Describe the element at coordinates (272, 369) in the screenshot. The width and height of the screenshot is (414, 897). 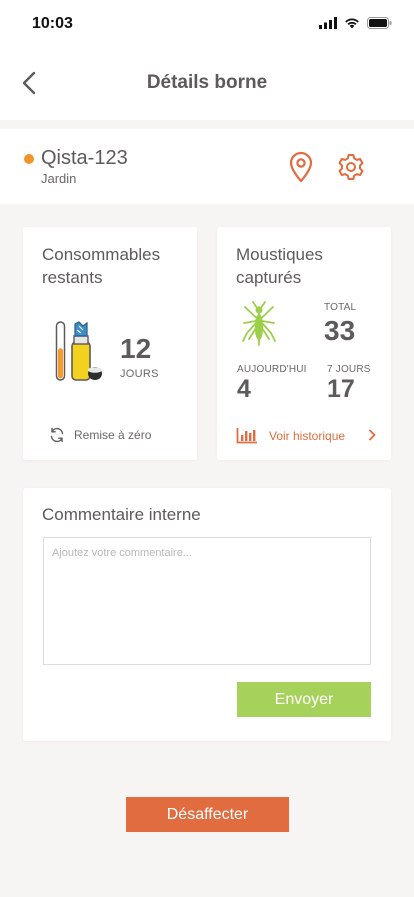
I see `today-label: AUJOURD'HUI` at that location.